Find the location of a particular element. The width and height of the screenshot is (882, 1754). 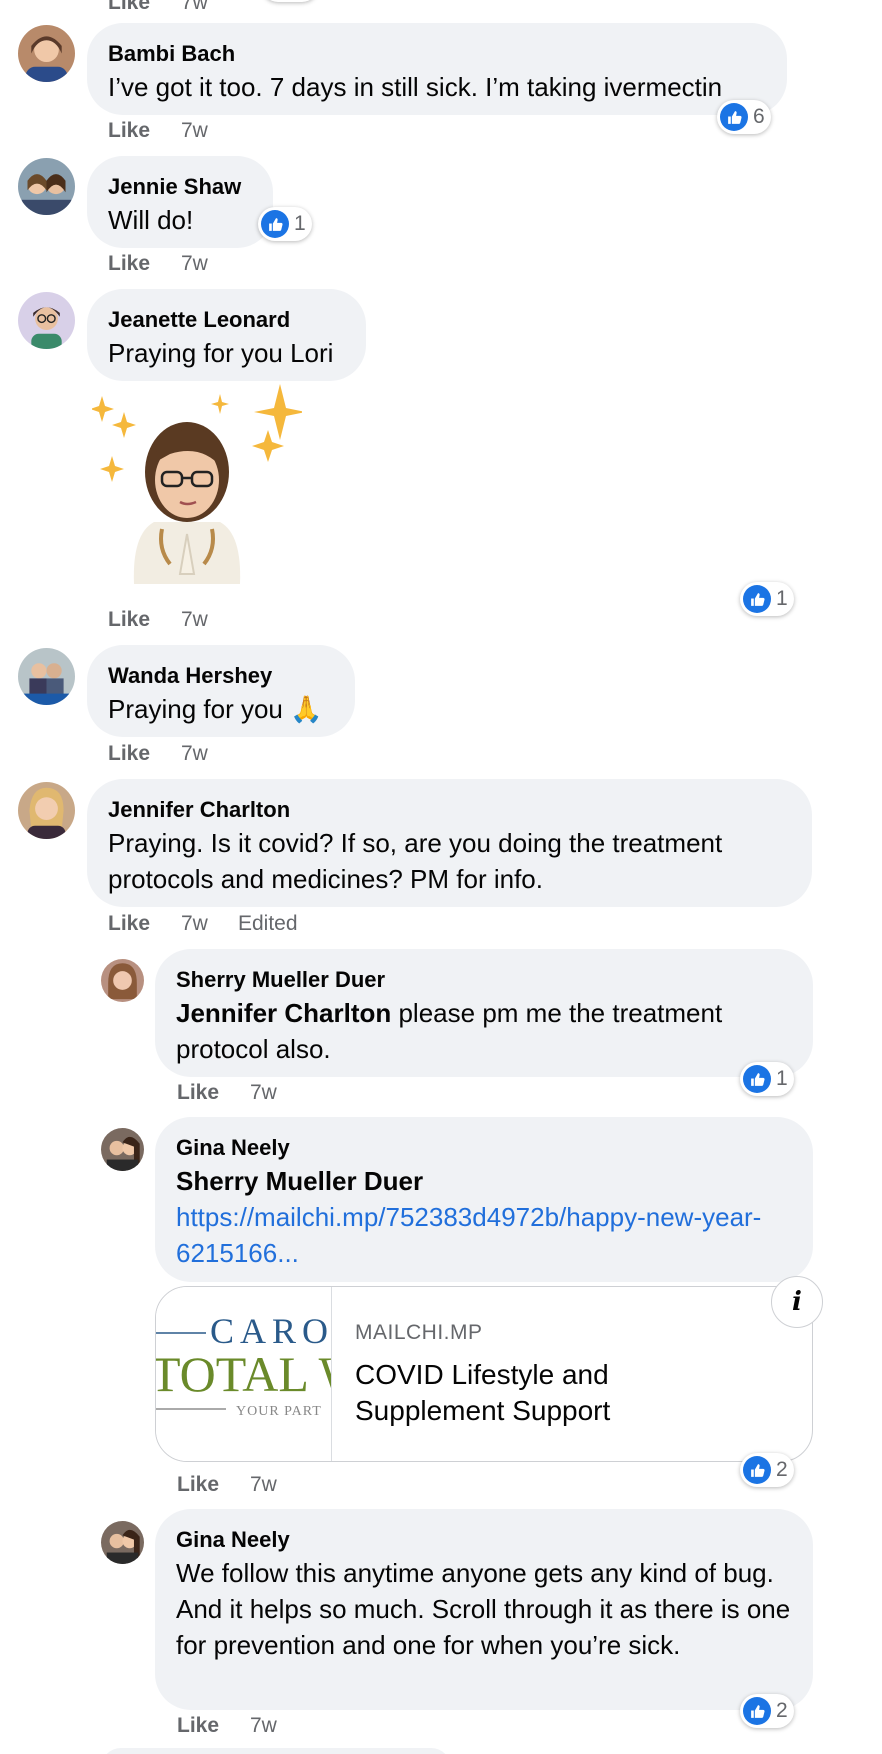

comment-meta: Like 7w Edited is located at coordinates (203, 924).